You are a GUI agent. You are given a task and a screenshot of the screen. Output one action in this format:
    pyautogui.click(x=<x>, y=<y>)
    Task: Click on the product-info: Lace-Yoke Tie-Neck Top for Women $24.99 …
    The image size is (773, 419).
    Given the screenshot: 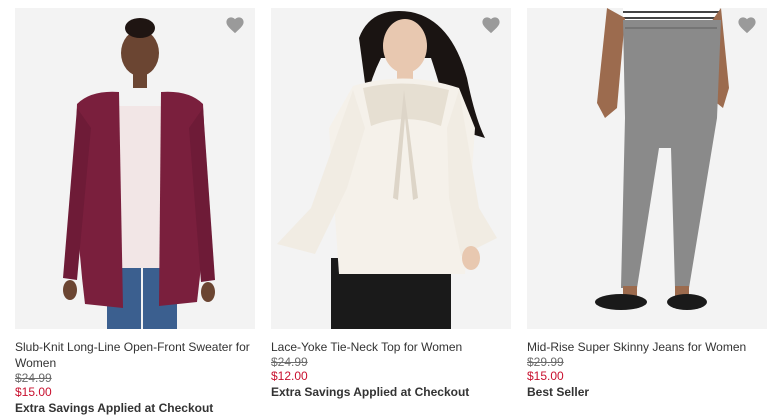 What is the action you would take?
    pyautogui.click(x=391, y=364)
    